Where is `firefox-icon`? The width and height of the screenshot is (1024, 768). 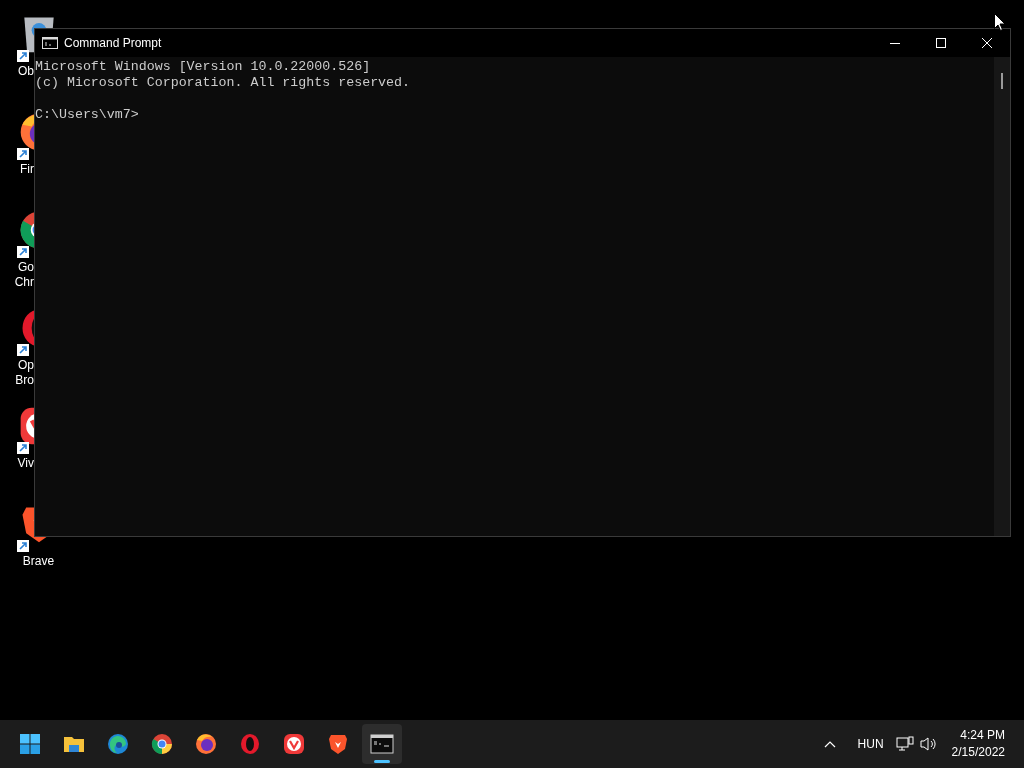
firefox-icon is located at coordinates (206, 744).